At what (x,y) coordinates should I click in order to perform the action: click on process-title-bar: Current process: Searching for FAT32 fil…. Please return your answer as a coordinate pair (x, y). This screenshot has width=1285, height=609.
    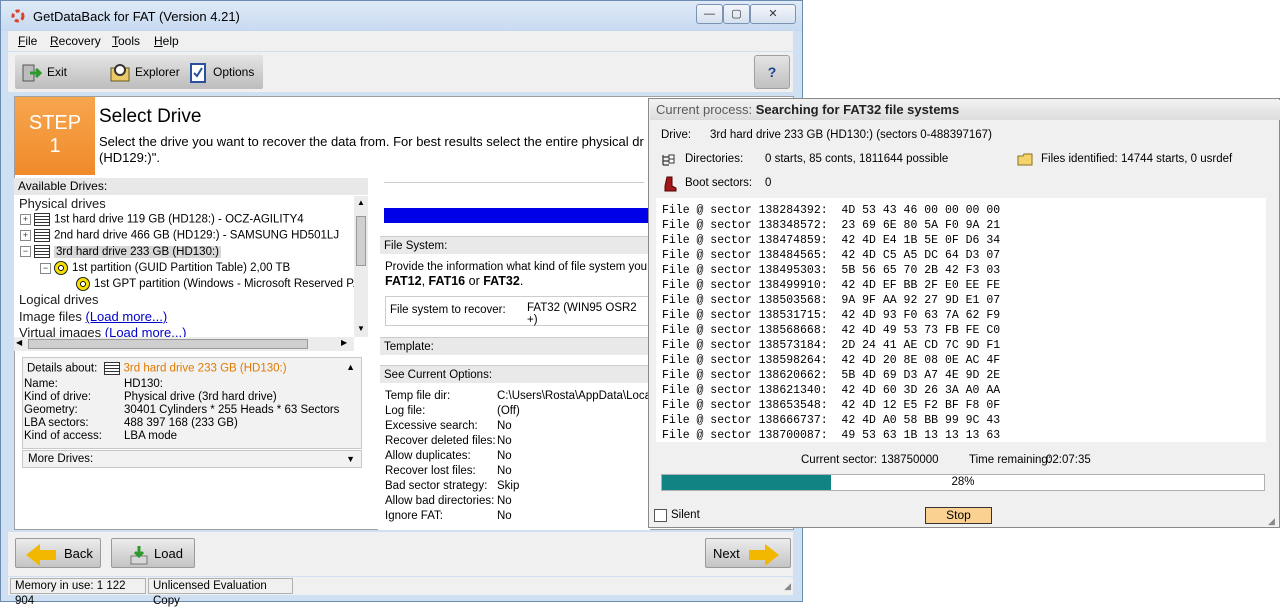
    Looking at the image, I should click on (965, 110).